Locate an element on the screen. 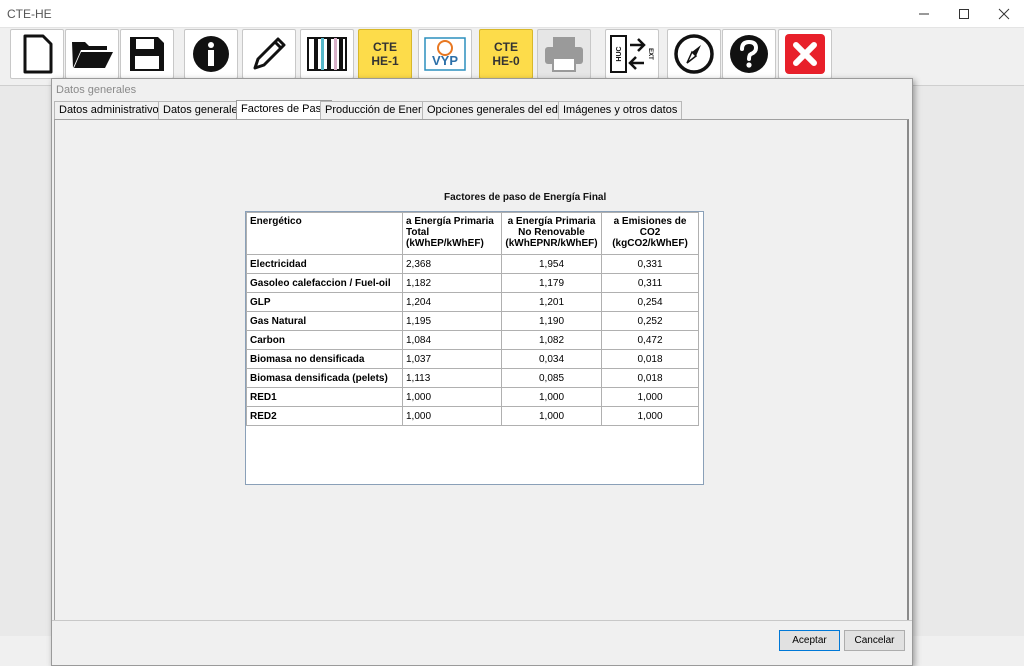  ext-label: EXT is located at coordinates (650, 54).